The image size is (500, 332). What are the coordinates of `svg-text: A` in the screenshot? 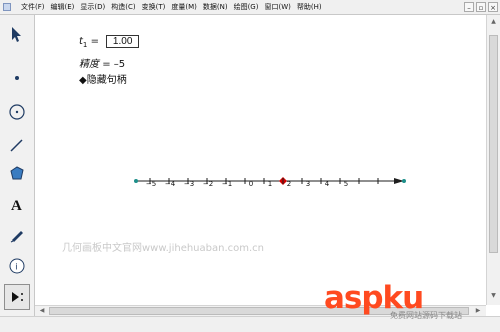 It's located at (16, 205).